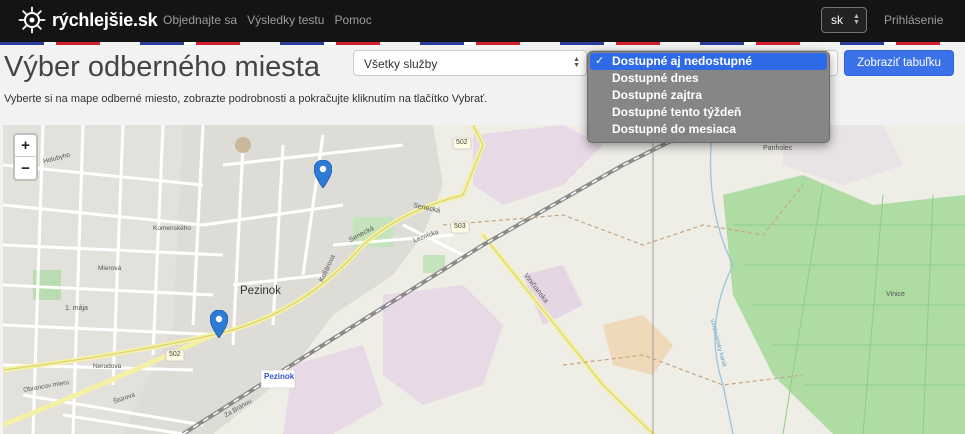  I want to click on map-label-1maja: 1. mája, so click(76, 308).